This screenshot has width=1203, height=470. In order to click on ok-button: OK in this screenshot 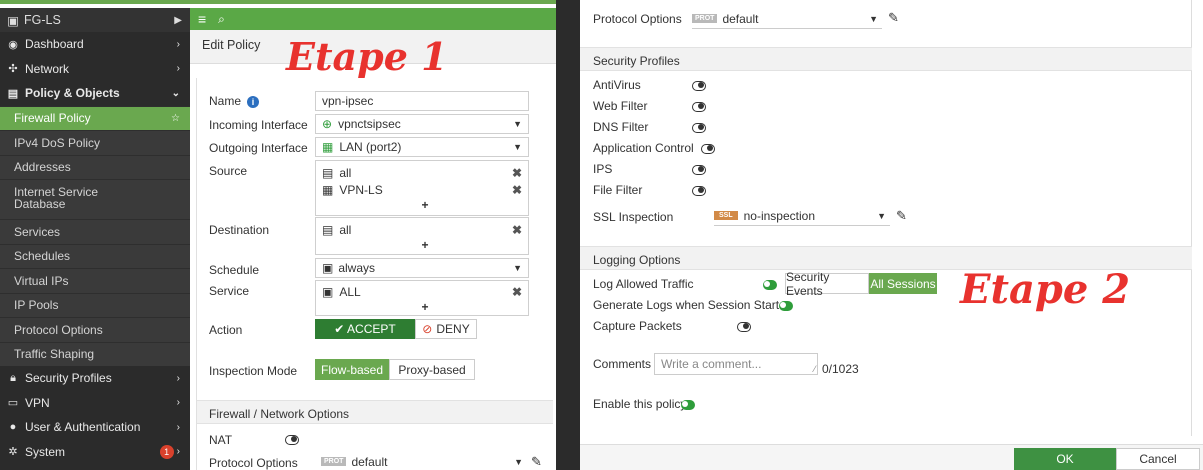, I will do `click(1065, 459)`.